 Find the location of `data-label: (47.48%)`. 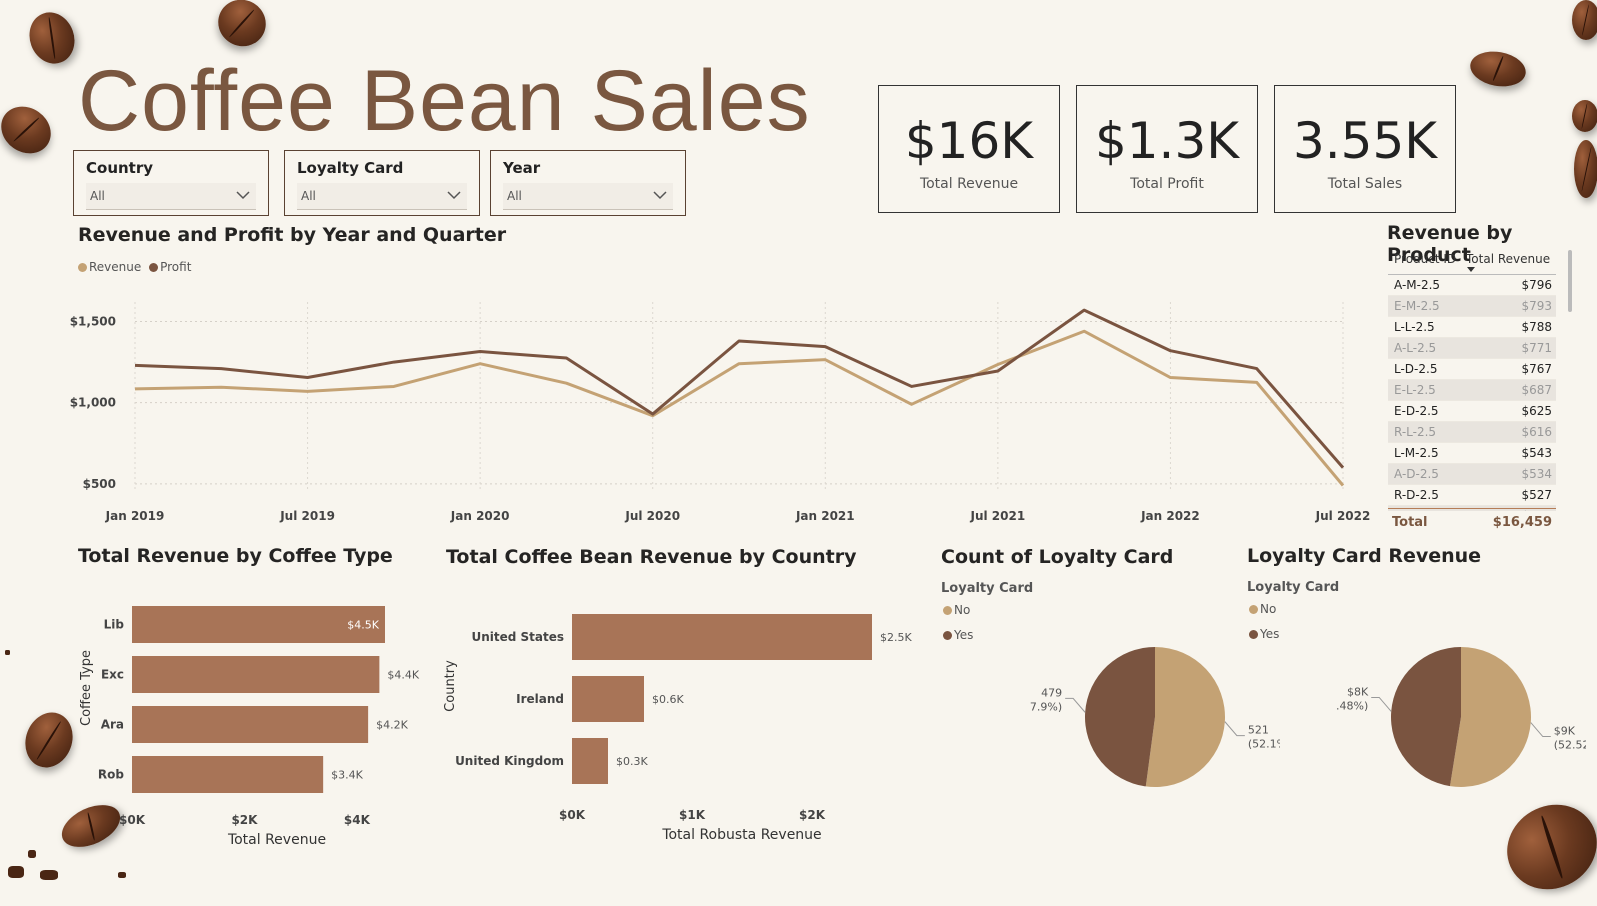

data-label: (47.48%) is located at coordinates (1352, 705).